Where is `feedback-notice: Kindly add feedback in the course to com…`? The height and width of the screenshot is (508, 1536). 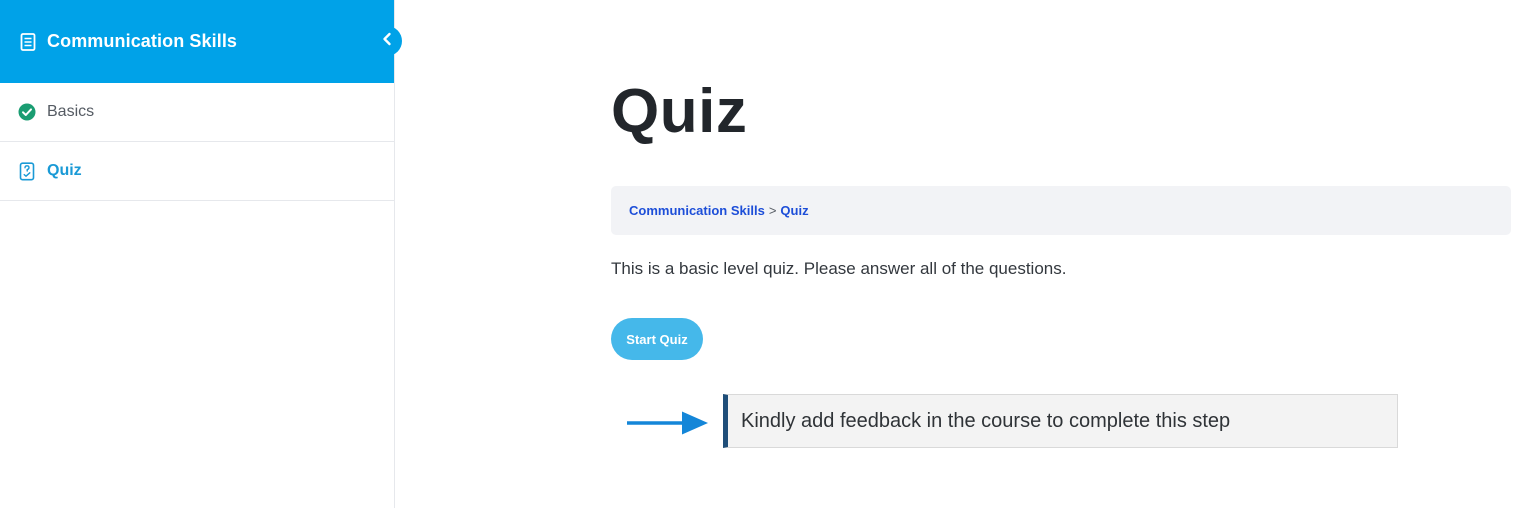
feedback-notice: Kindly add feedback in the course to com… is located at coordinates (1060, 421).